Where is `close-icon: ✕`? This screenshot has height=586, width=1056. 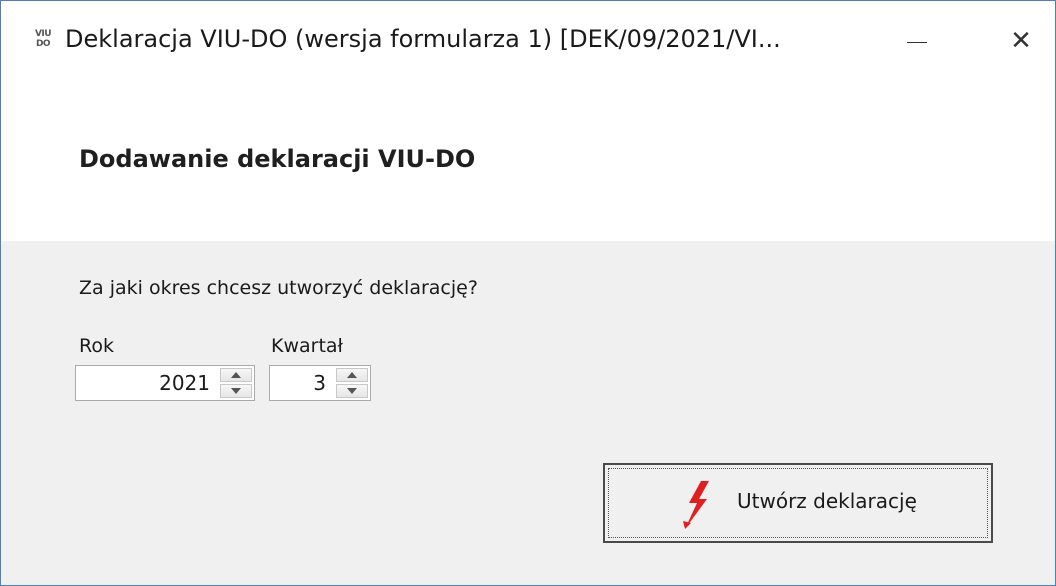 close-icon: ✕ is located at coordinates (1021, 41).